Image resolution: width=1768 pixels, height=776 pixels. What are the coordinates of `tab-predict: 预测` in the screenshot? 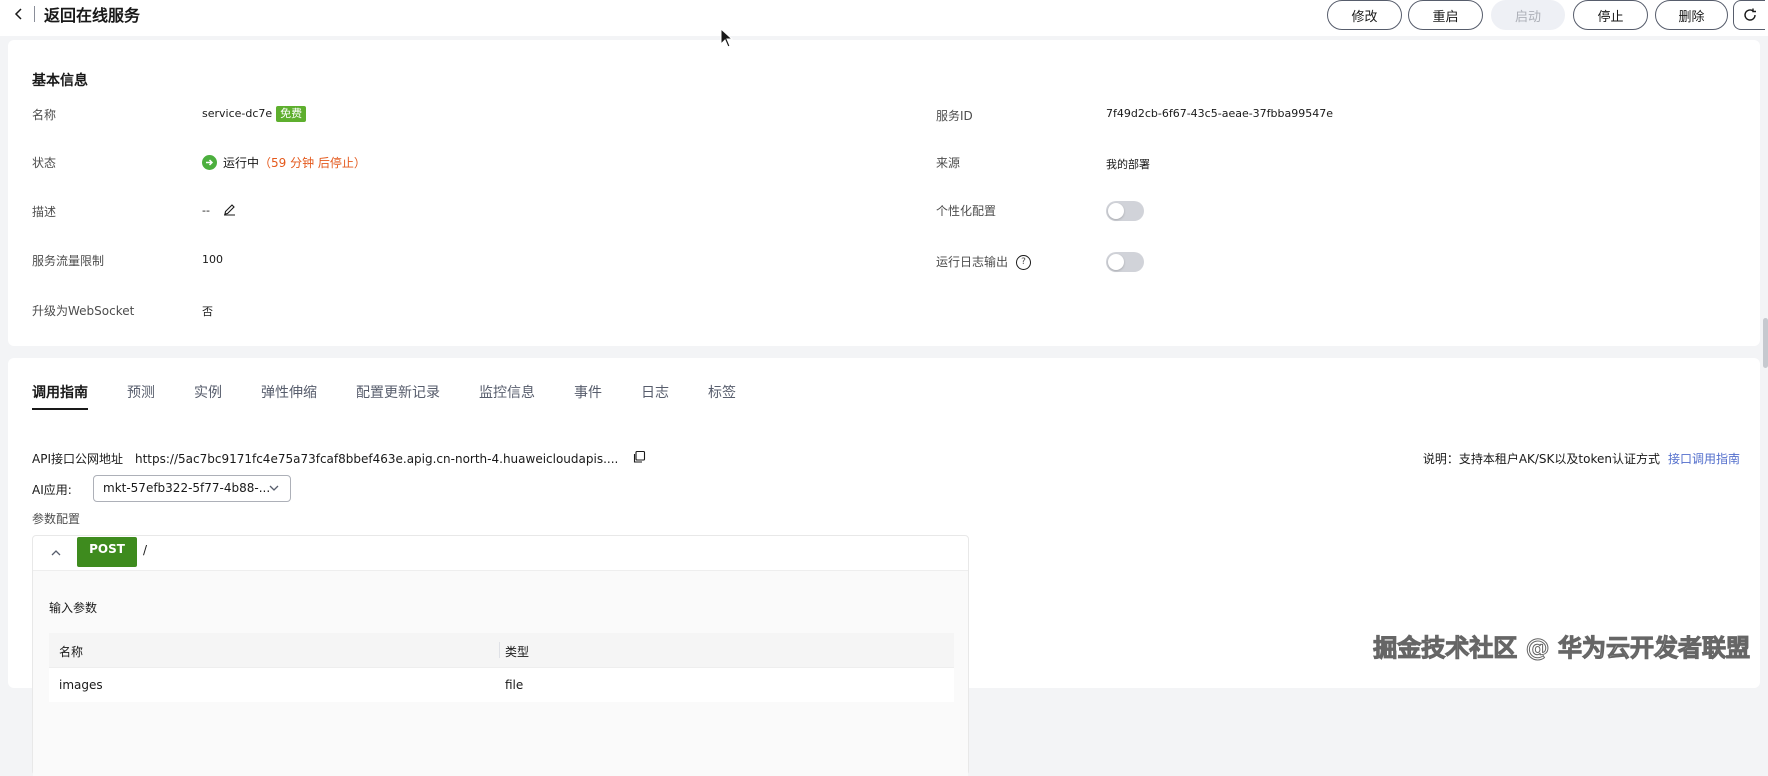 It's located at (141, 397).